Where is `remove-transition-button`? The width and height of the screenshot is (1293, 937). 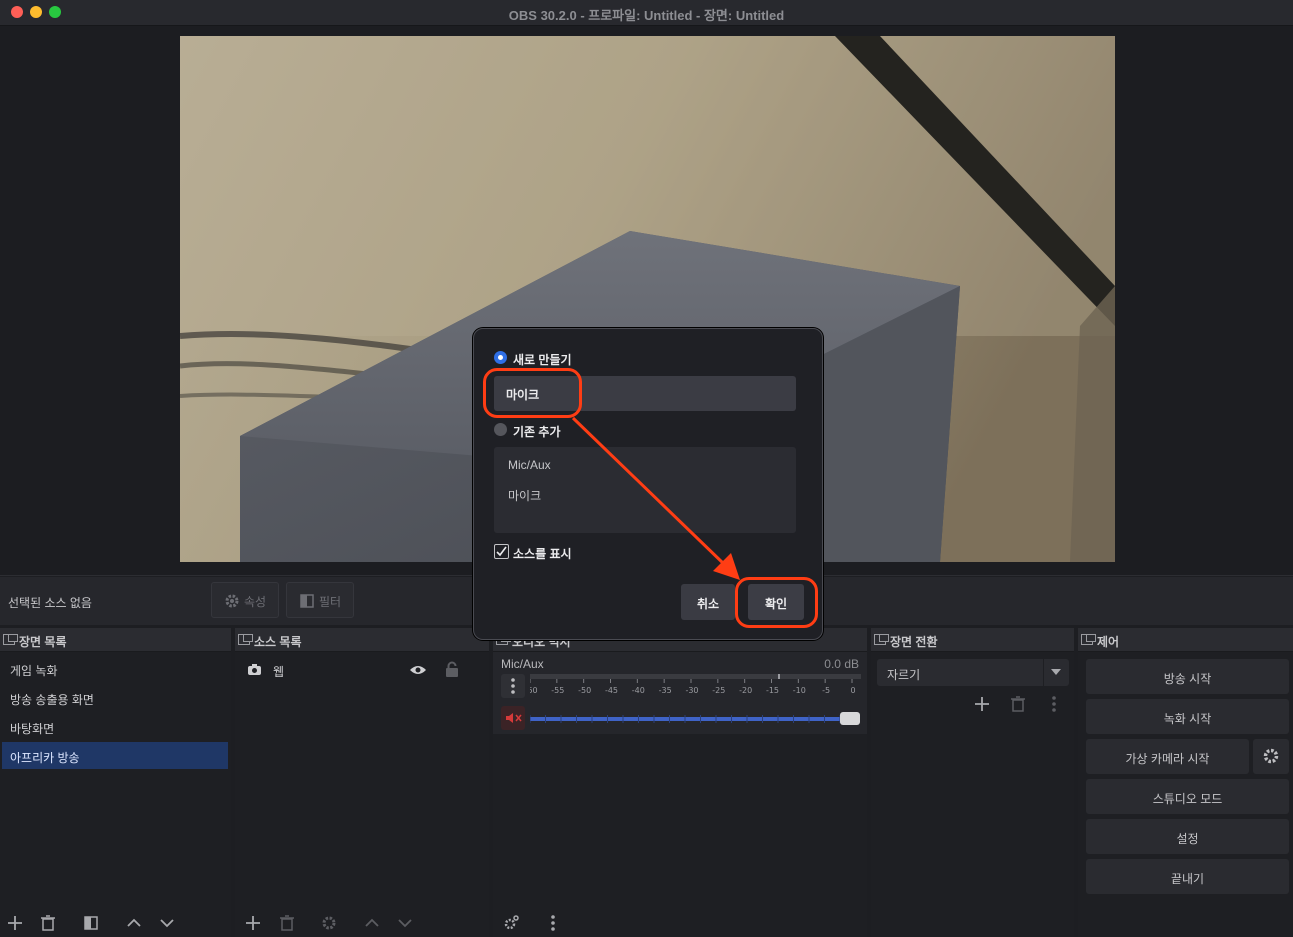 remove-transition-button is located at coordinates (1018, 704).